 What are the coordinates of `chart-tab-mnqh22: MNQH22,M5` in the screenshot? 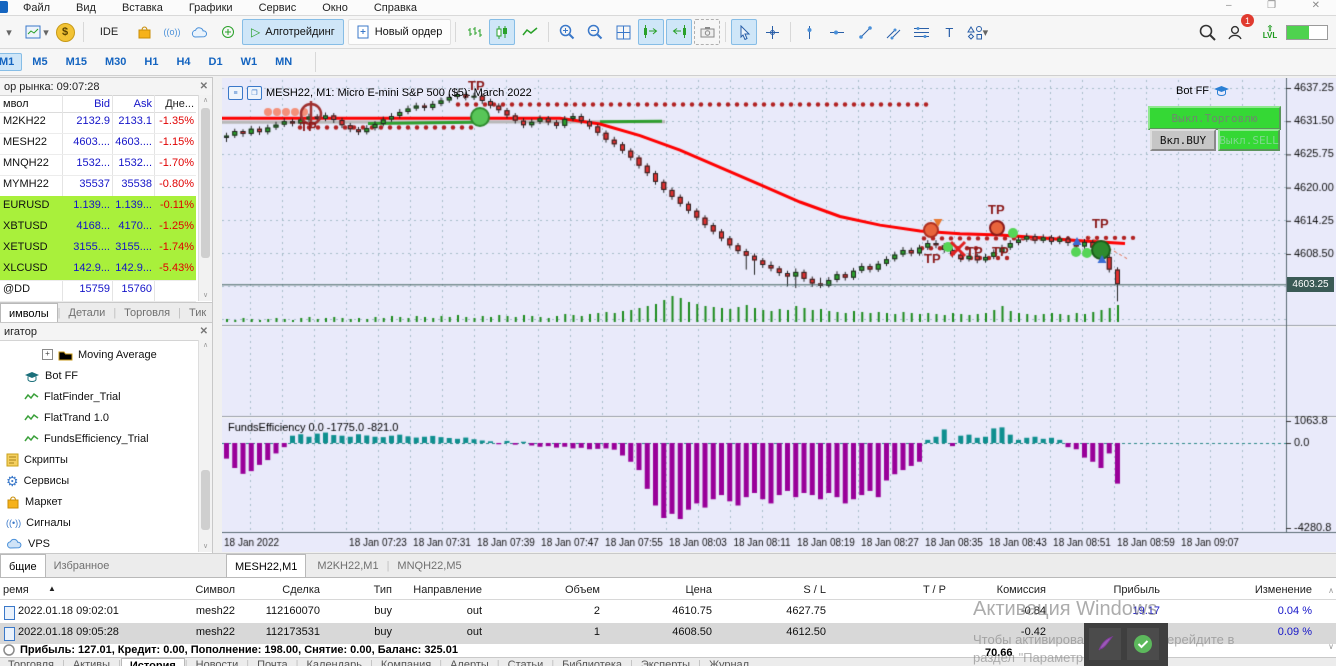 It's located at (429, 566).